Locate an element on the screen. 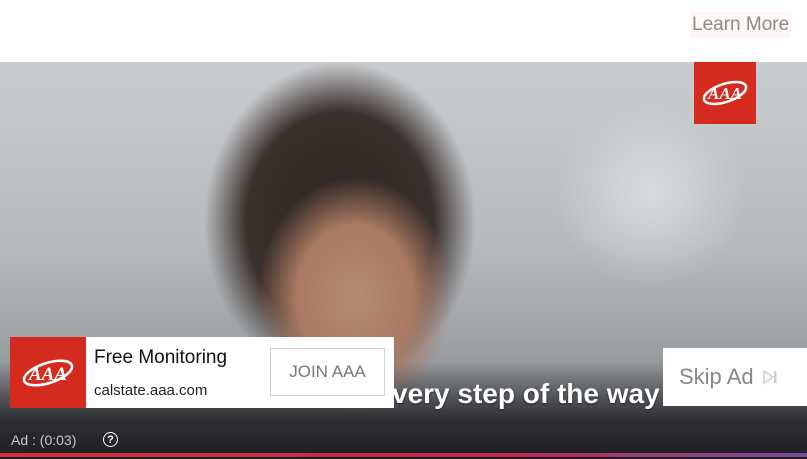 The width and height of the screenshot is (807, 459). card-logo: AAA is located at coordinates (48, 372).